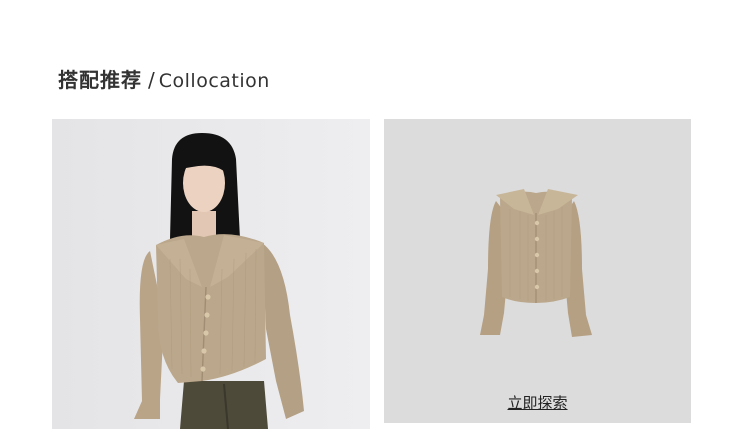  I want to click on section-title-zh: 搭配推荐, so click(100, 80).